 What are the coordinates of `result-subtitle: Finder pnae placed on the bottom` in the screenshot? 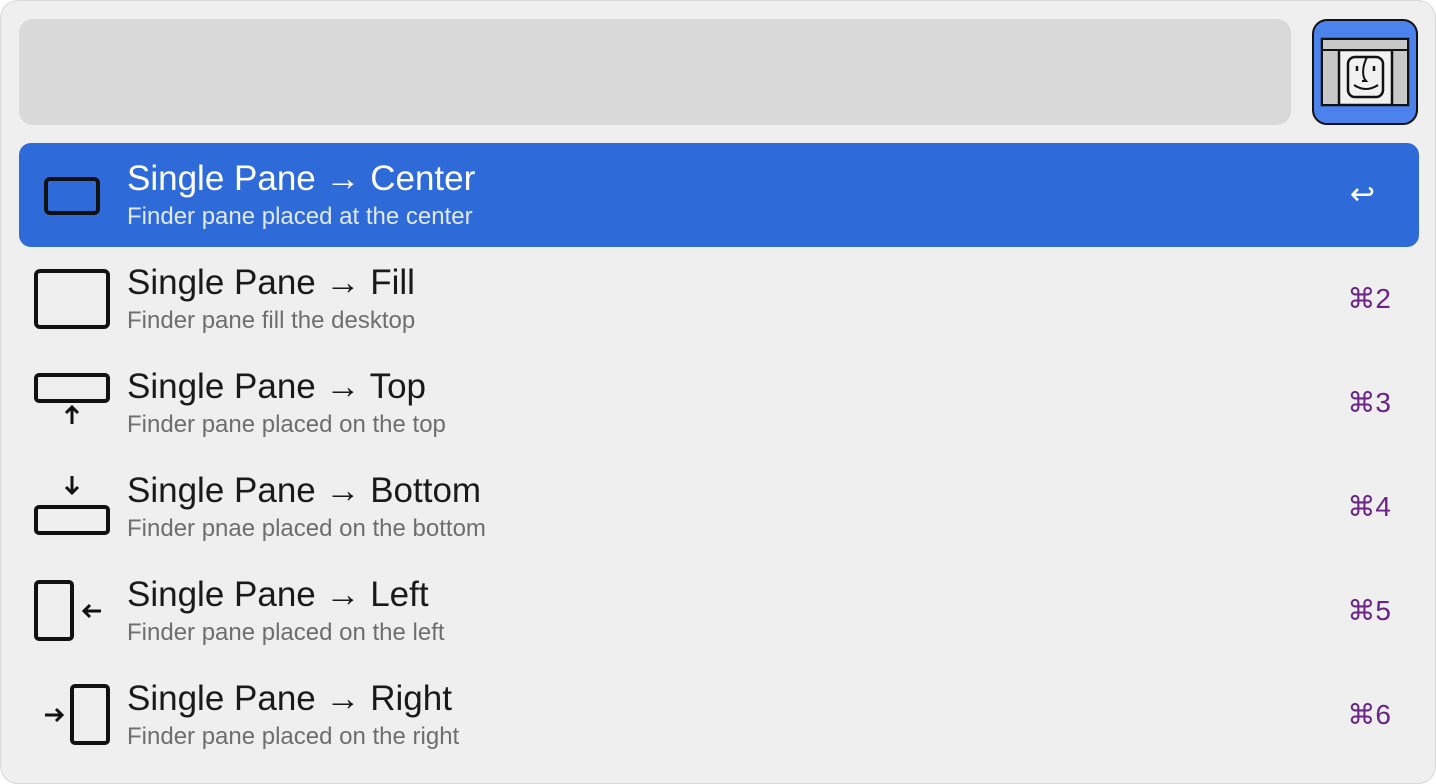 It's located at (306, 528).